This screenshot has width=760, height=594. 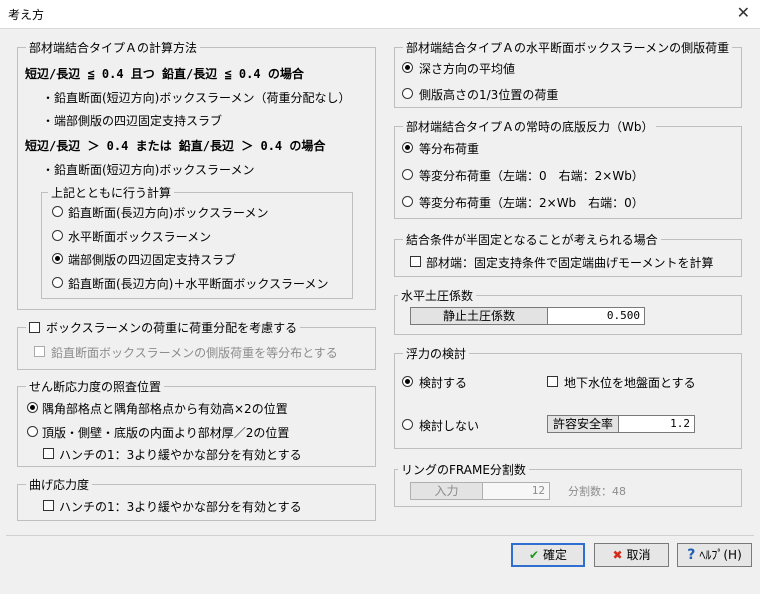 What do you see at coordinates (198, 283) in the screenshot?
I see `with-calc-option-3: 鉛直断面(長辺方向)＋水平断面ボックスラーメン` at bounding box center [198, 283].